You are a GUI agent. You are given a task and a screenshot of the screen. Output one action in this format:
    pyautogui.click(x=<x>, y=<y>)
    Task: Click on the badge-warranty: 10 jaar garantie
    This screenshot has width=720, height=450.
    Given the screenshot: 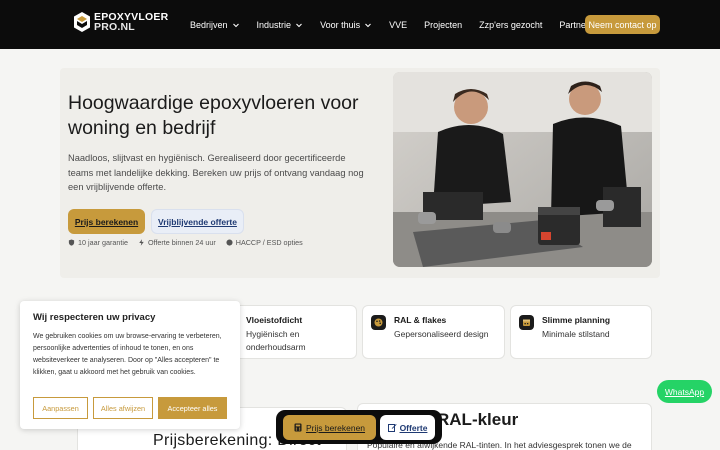 What is the action you would take?
    pyautogui.click(x=98, y=242)
    